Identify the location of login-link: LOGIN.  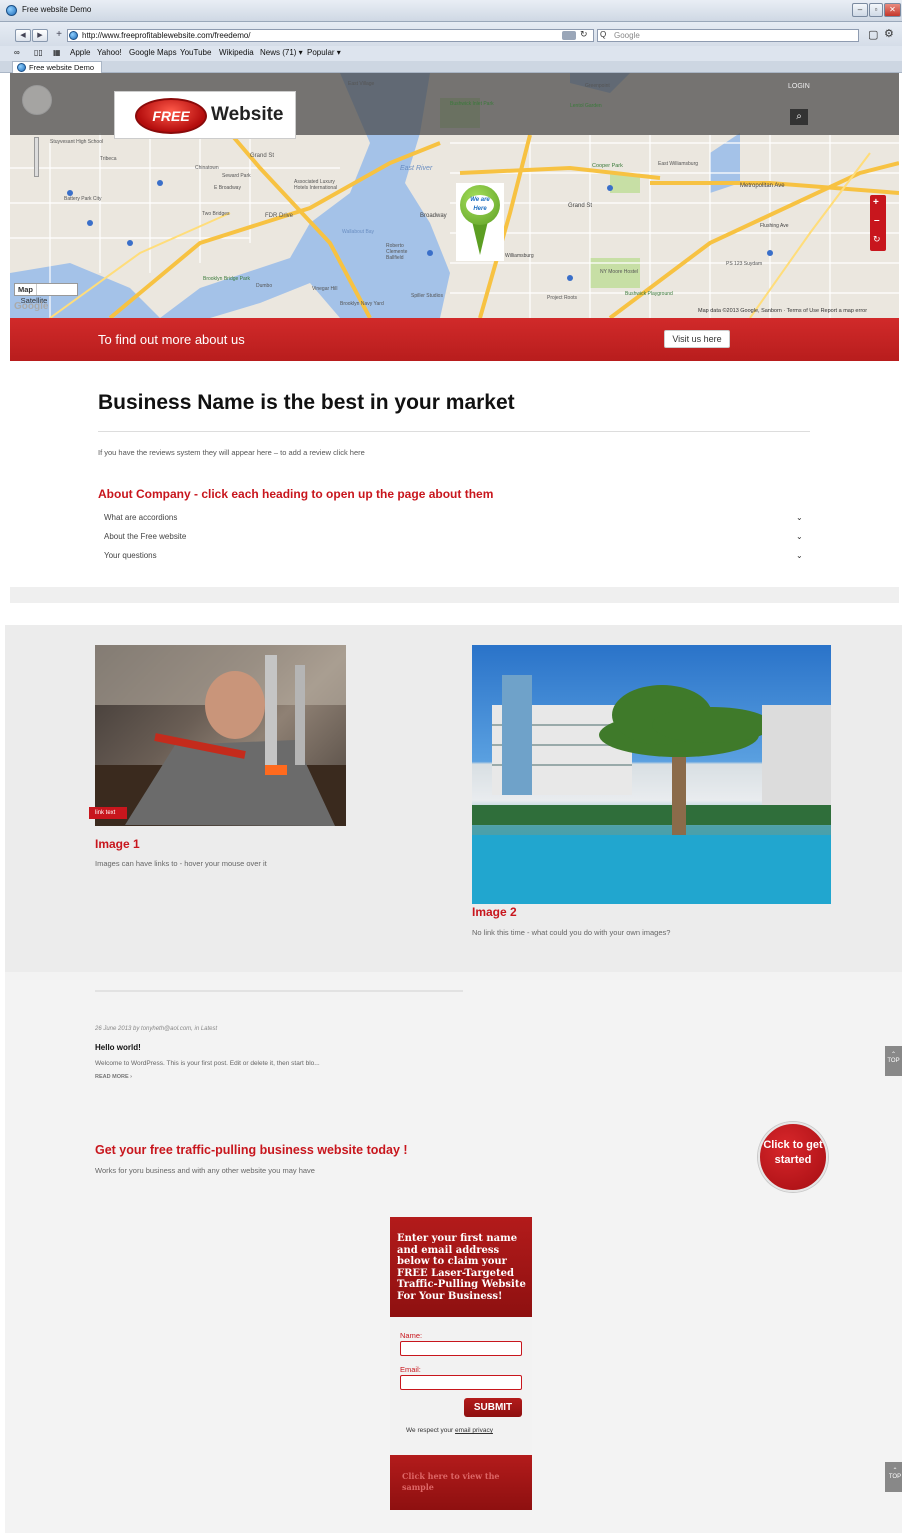
(799, 86).